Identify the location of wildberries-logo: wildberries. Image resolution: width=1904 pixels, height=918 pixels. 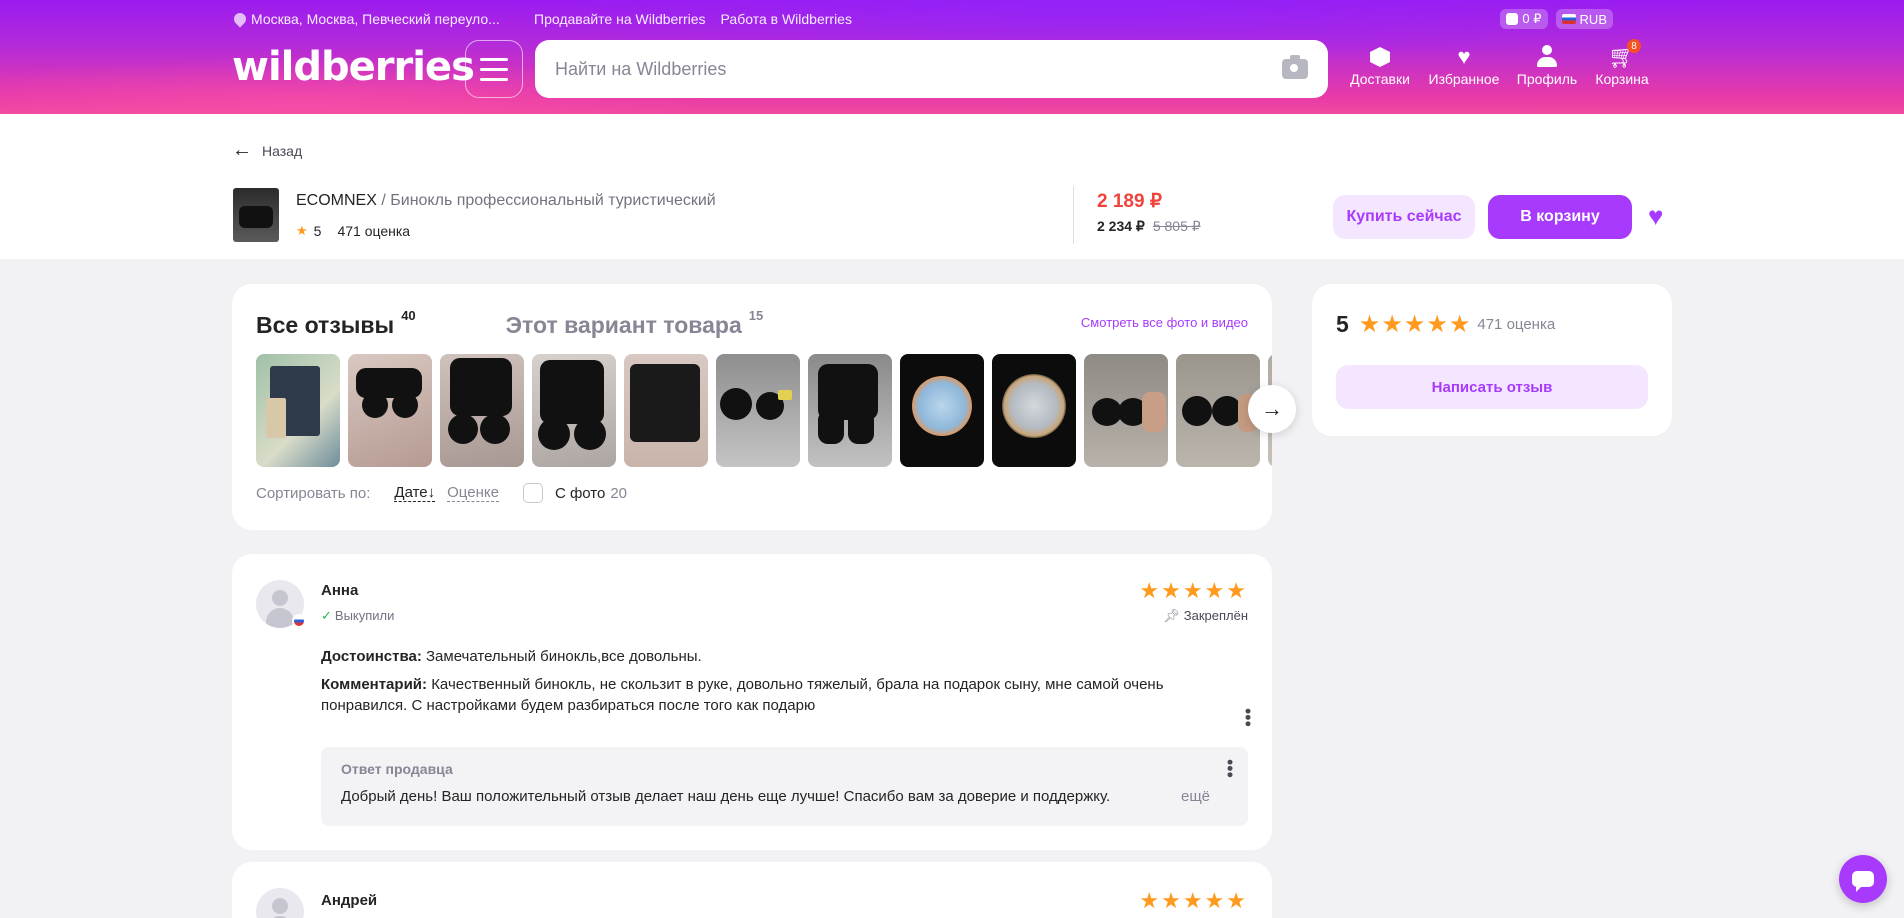
(353, 67).